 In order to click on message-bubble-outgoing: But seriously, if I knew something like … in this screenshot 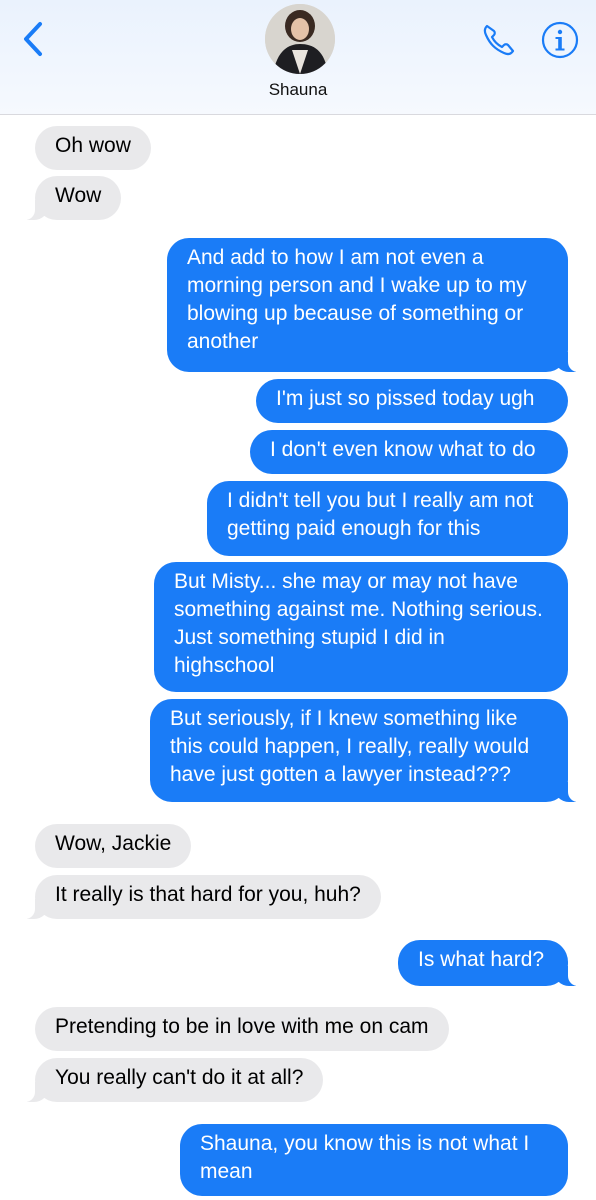, I will do `click(365, 750)`.